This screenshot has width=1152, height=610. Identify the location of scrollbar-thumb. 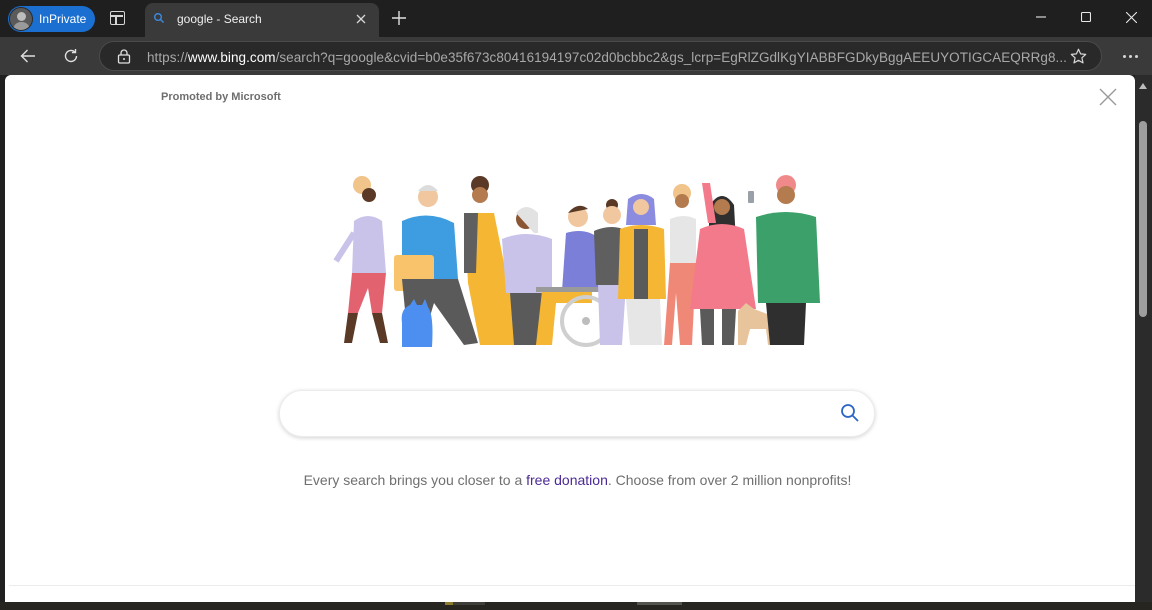
(1143, 219).